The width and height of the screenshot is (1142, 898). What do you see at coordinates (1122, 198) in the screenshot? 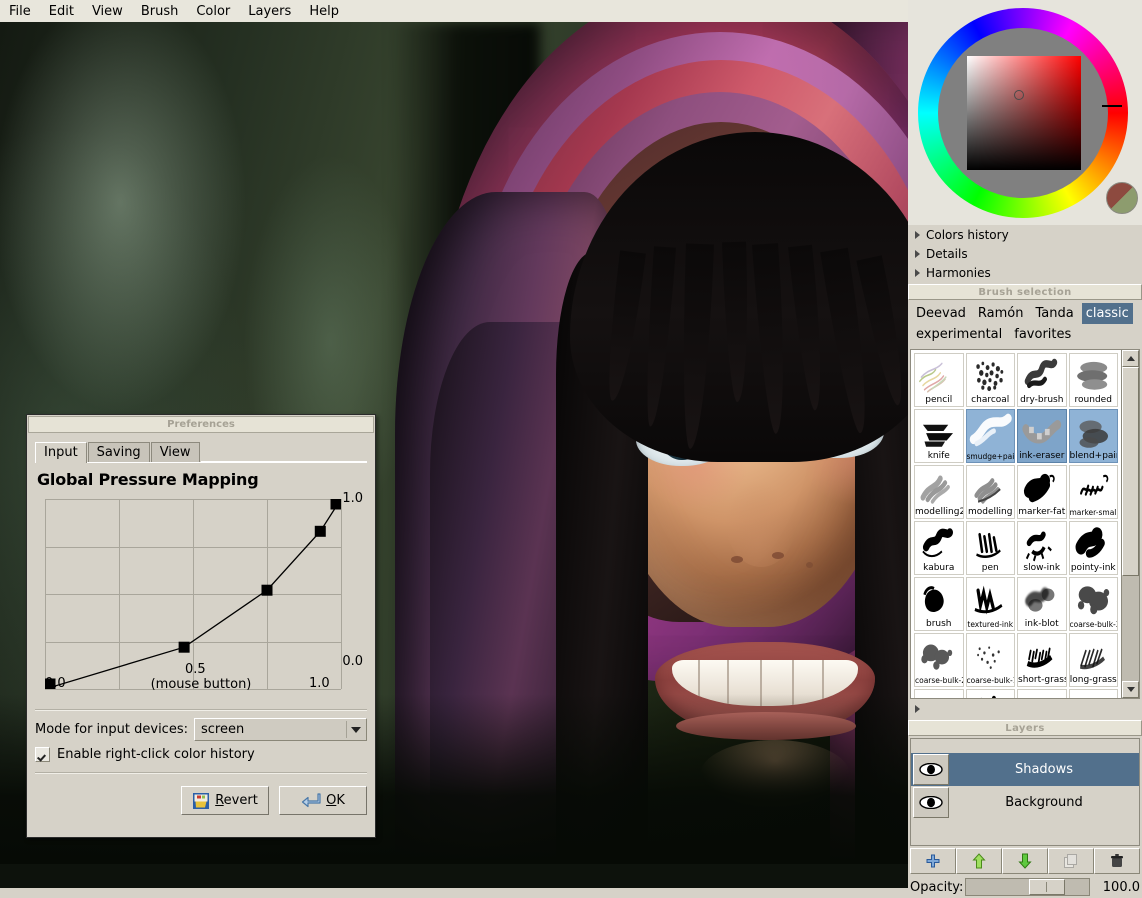
I see `color-swatch` at bounding box center [1122, 198].